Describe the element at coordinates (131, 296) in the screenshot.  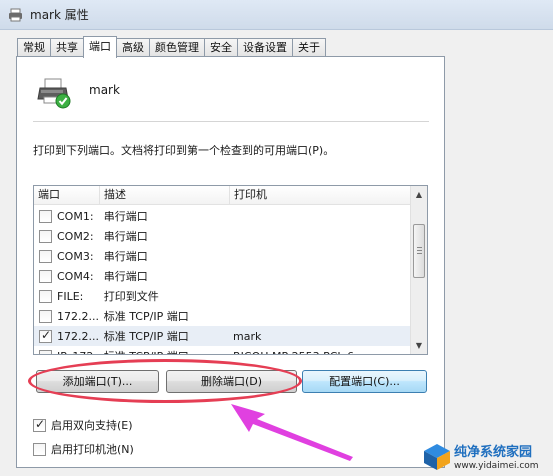
I see `port-description: 打印到文件` at that location.